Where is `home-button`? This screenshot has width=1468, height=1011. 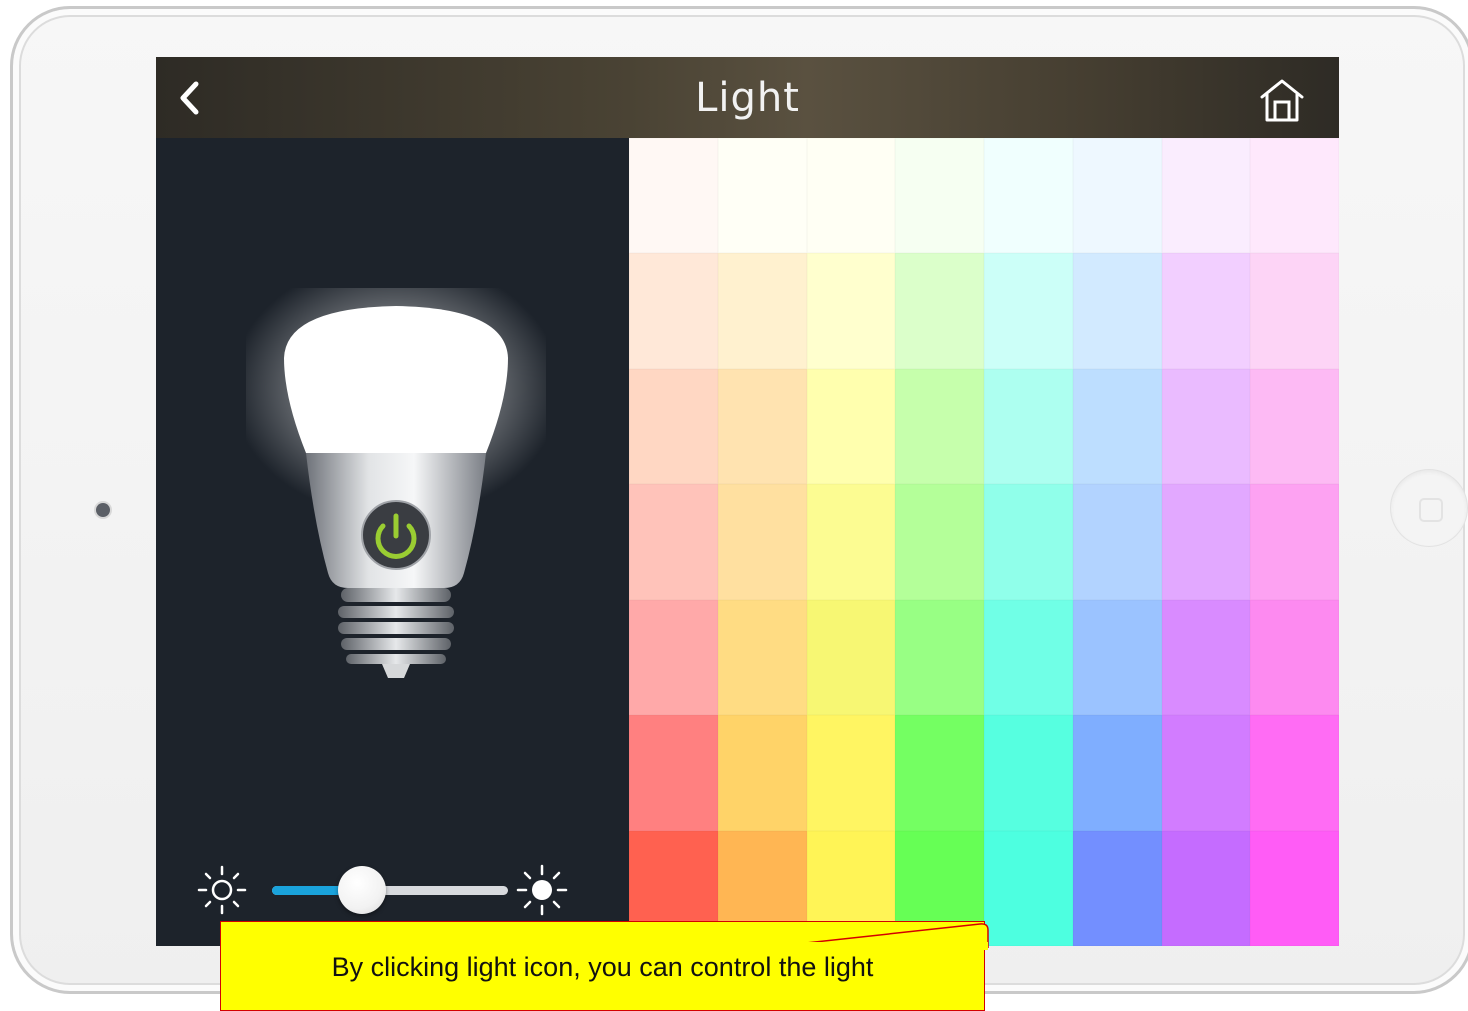
home-button is located at coordinates (1282, 100).